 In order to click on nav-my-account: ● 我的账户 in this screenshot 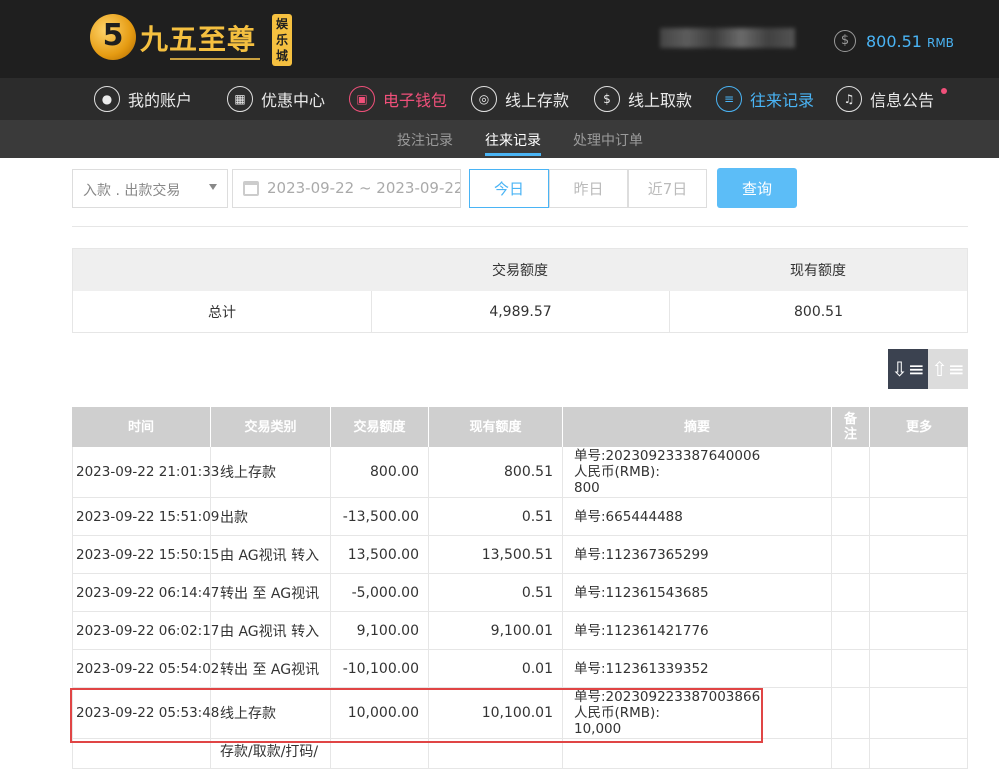, I will do `click(143, 99)`.